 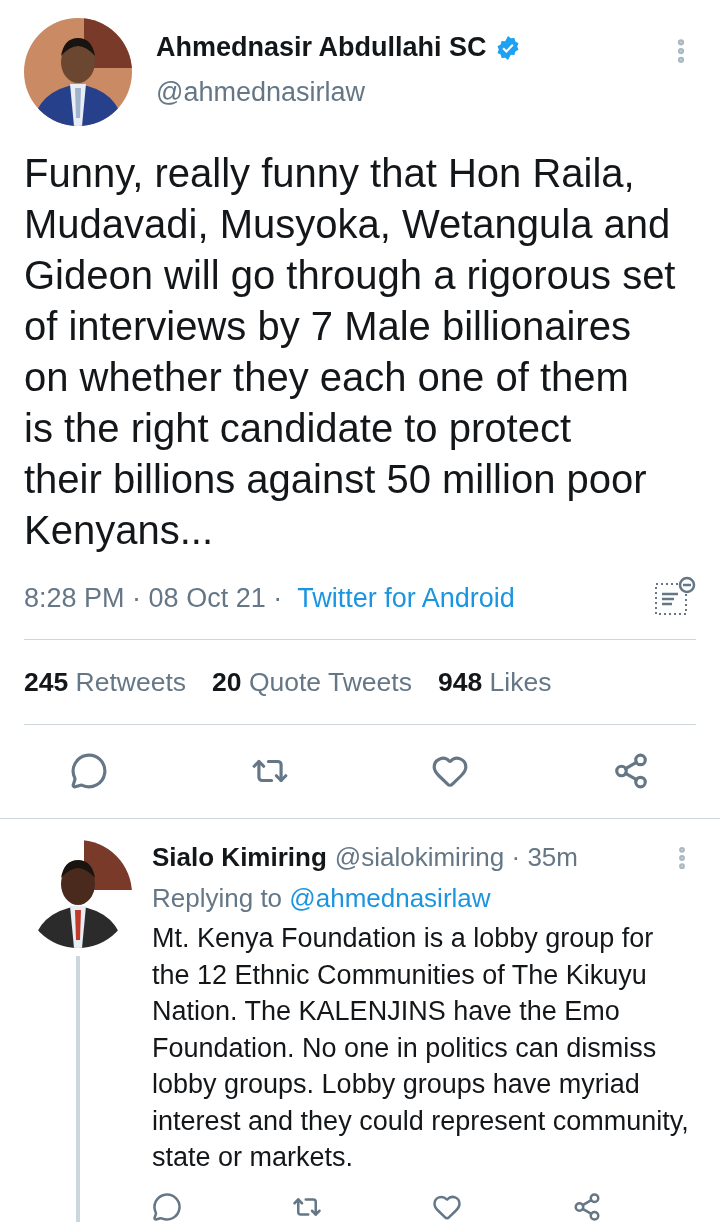 I want to click on reply-meta: @sialokimiring · 35m, so click(x=456, y=858).